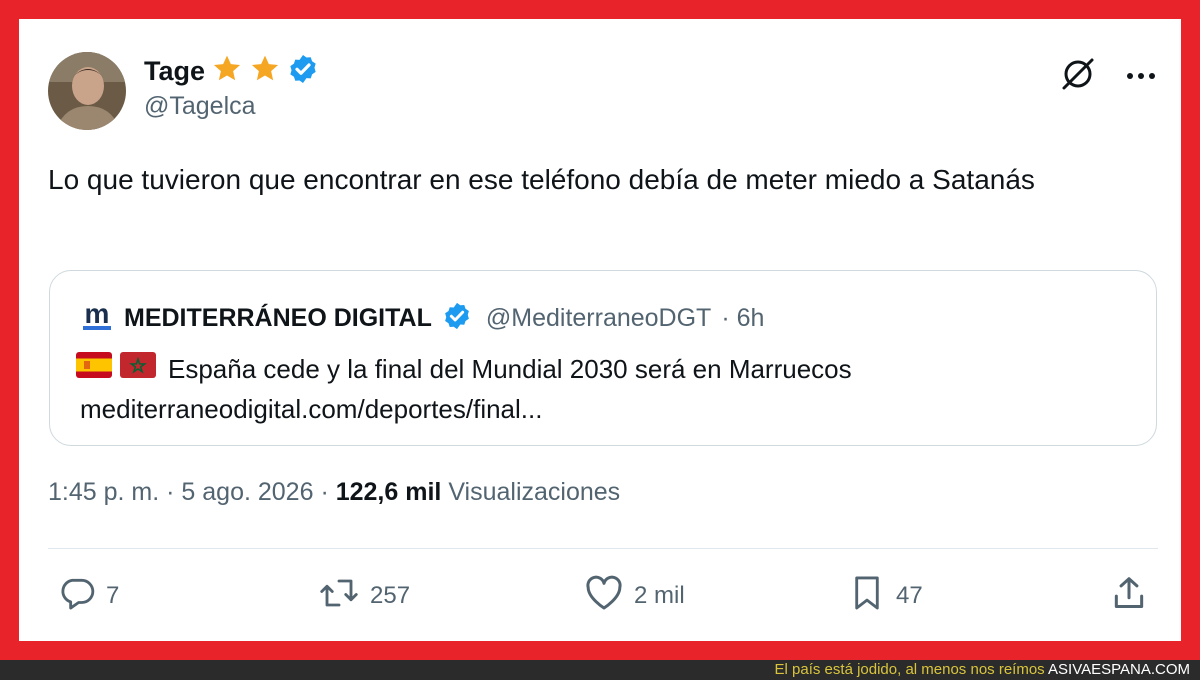 The image size is (1200, 680). I want to click on like-count: 2 mil, so click(659, 595).